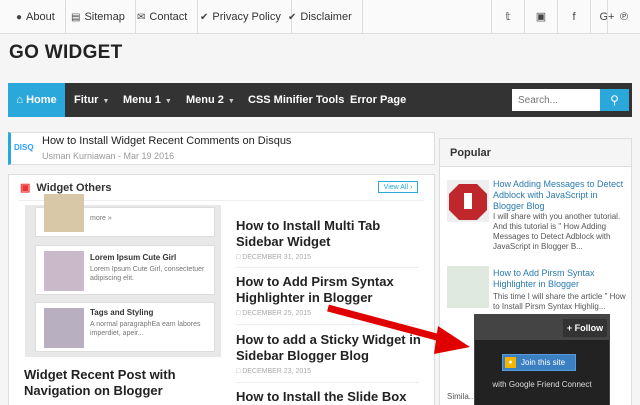 The image size is (640, 405). What do you see at coordinates (556, 100) in the screenshot?
I see `search-input` at bounding box center [556, 100].